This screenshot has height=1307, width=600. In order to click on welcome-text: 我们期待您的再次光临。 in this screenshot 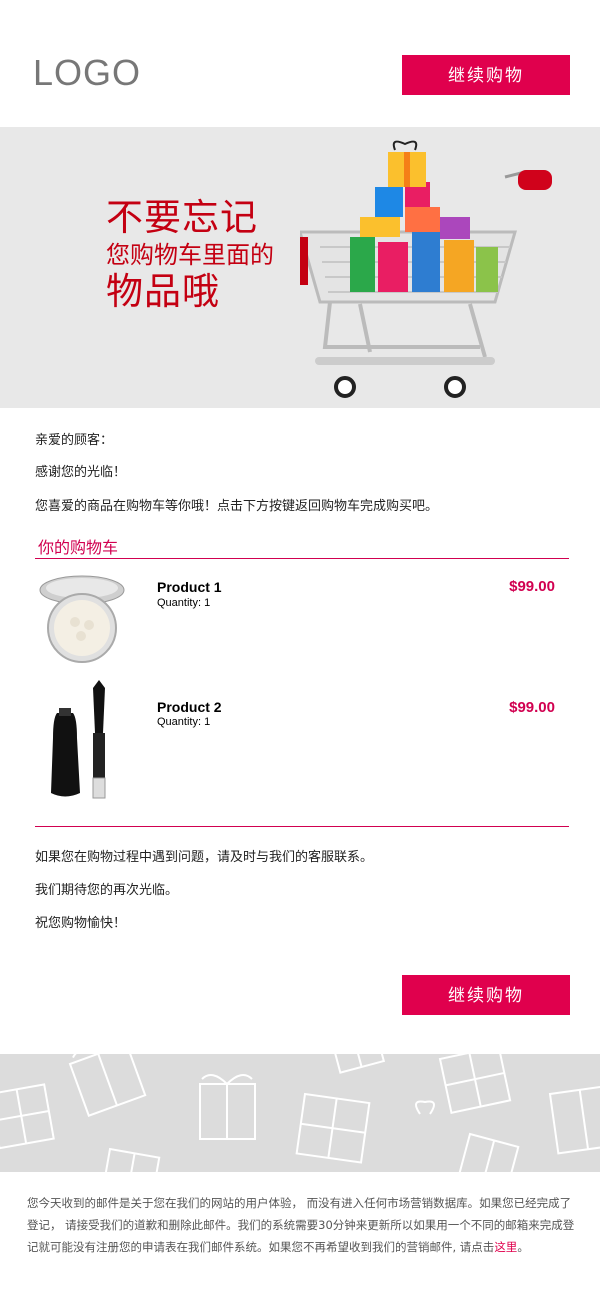, I will do `click(107, 890)`.